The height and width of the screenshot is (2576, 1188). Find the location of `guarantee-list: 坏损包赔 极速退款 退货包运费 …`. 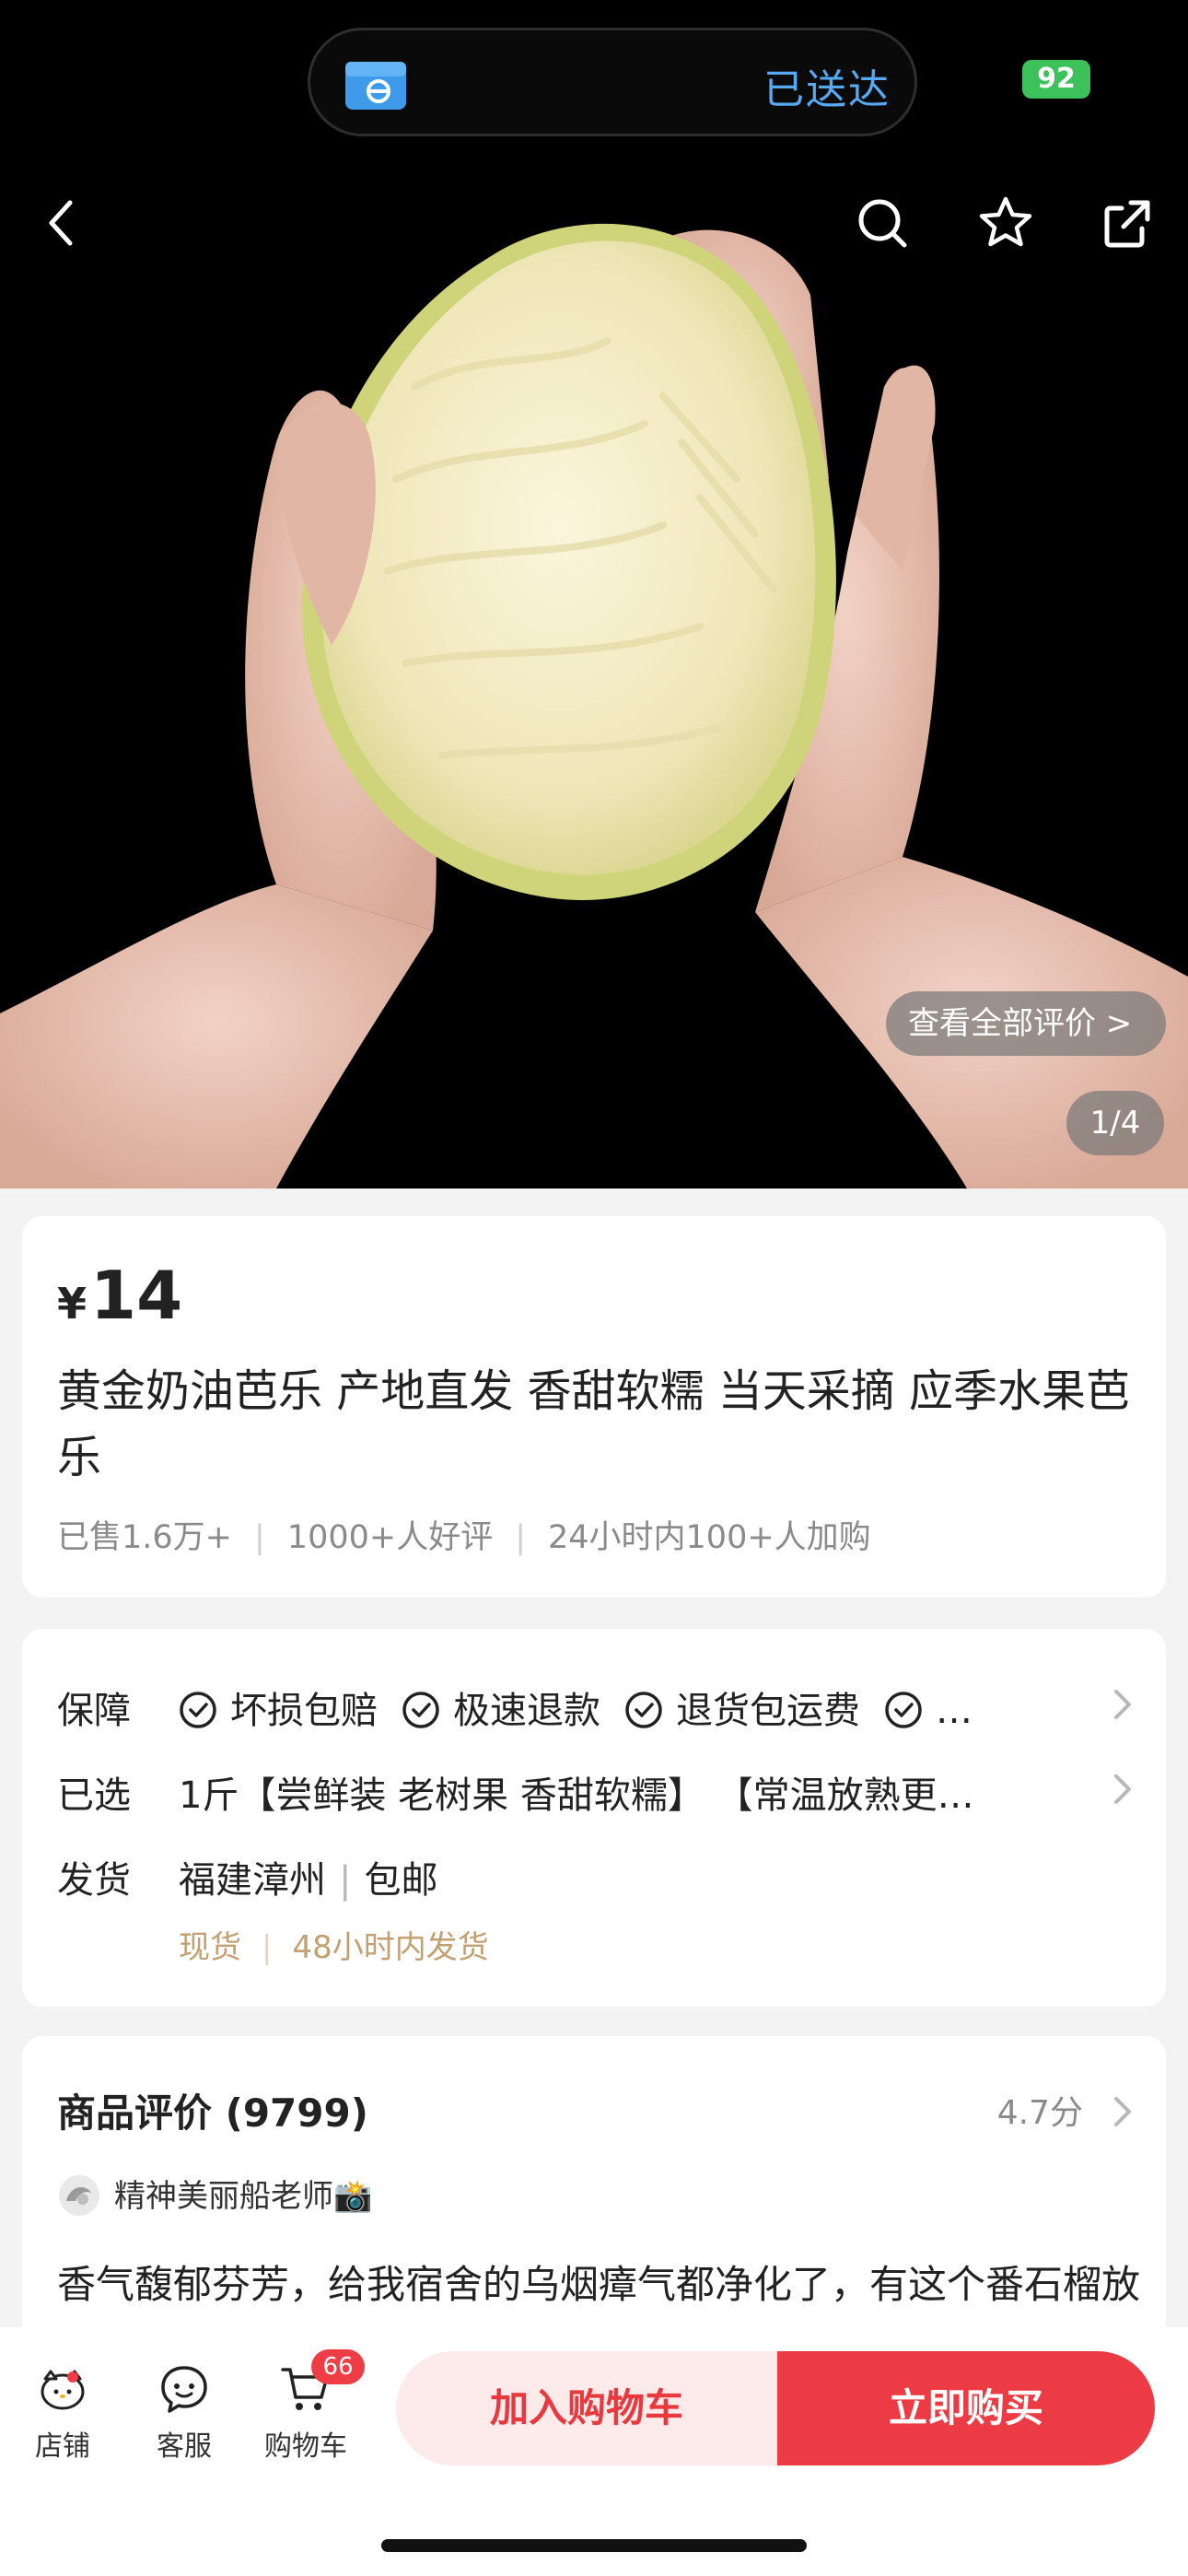

guarantee-list: 坏损包赔 极速退款 退货包运费 … is located at coordinates (611, 1707).